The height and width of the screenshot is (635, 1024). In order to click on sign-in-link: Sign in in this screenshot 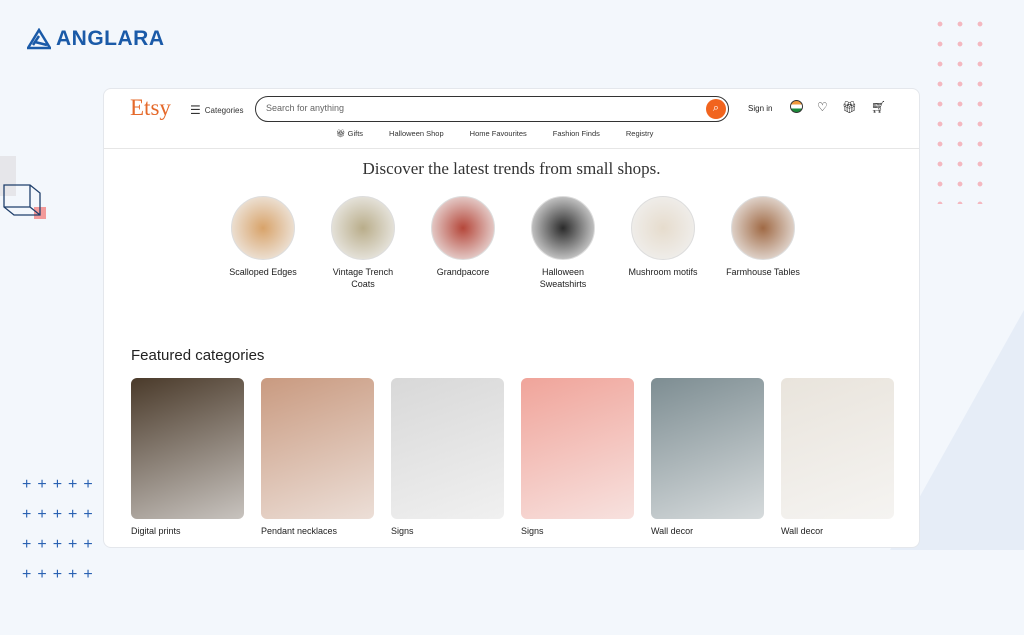, I will do `click(760, 108)`.